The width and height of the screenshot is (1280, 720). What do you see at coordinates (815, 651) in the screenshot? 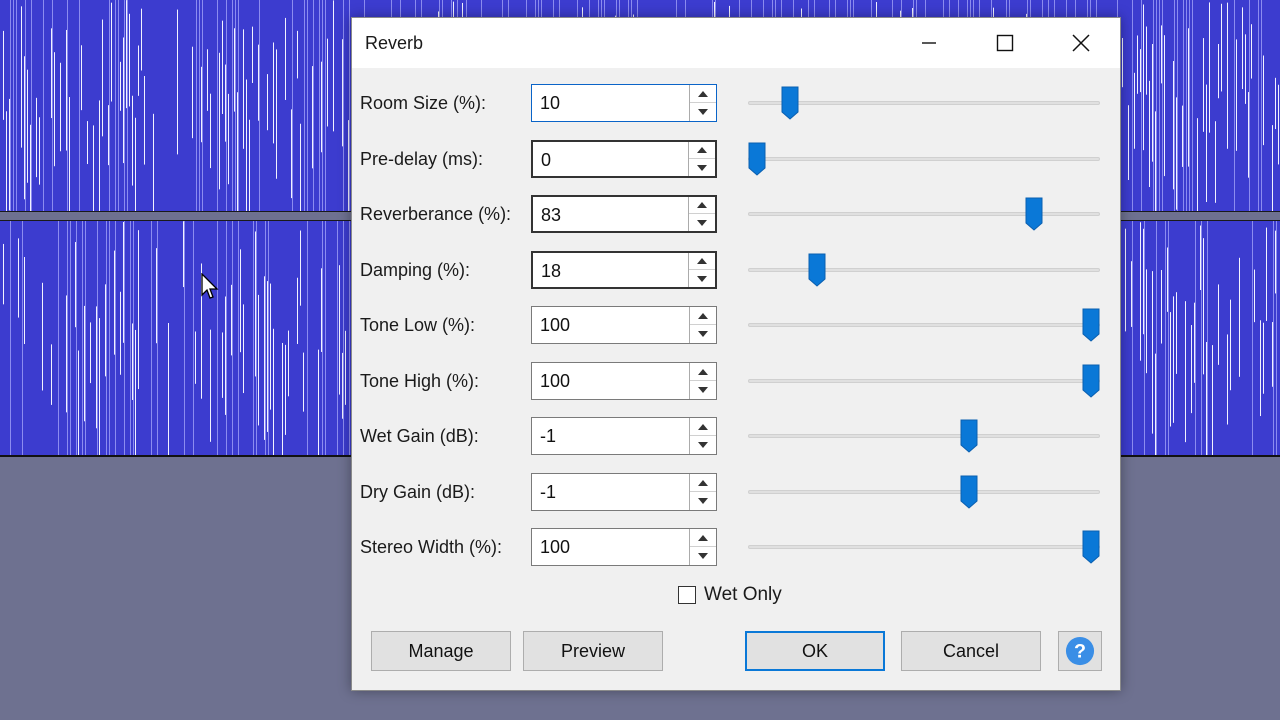
I see `ok-button: OK` at bounding box center [815, 651].